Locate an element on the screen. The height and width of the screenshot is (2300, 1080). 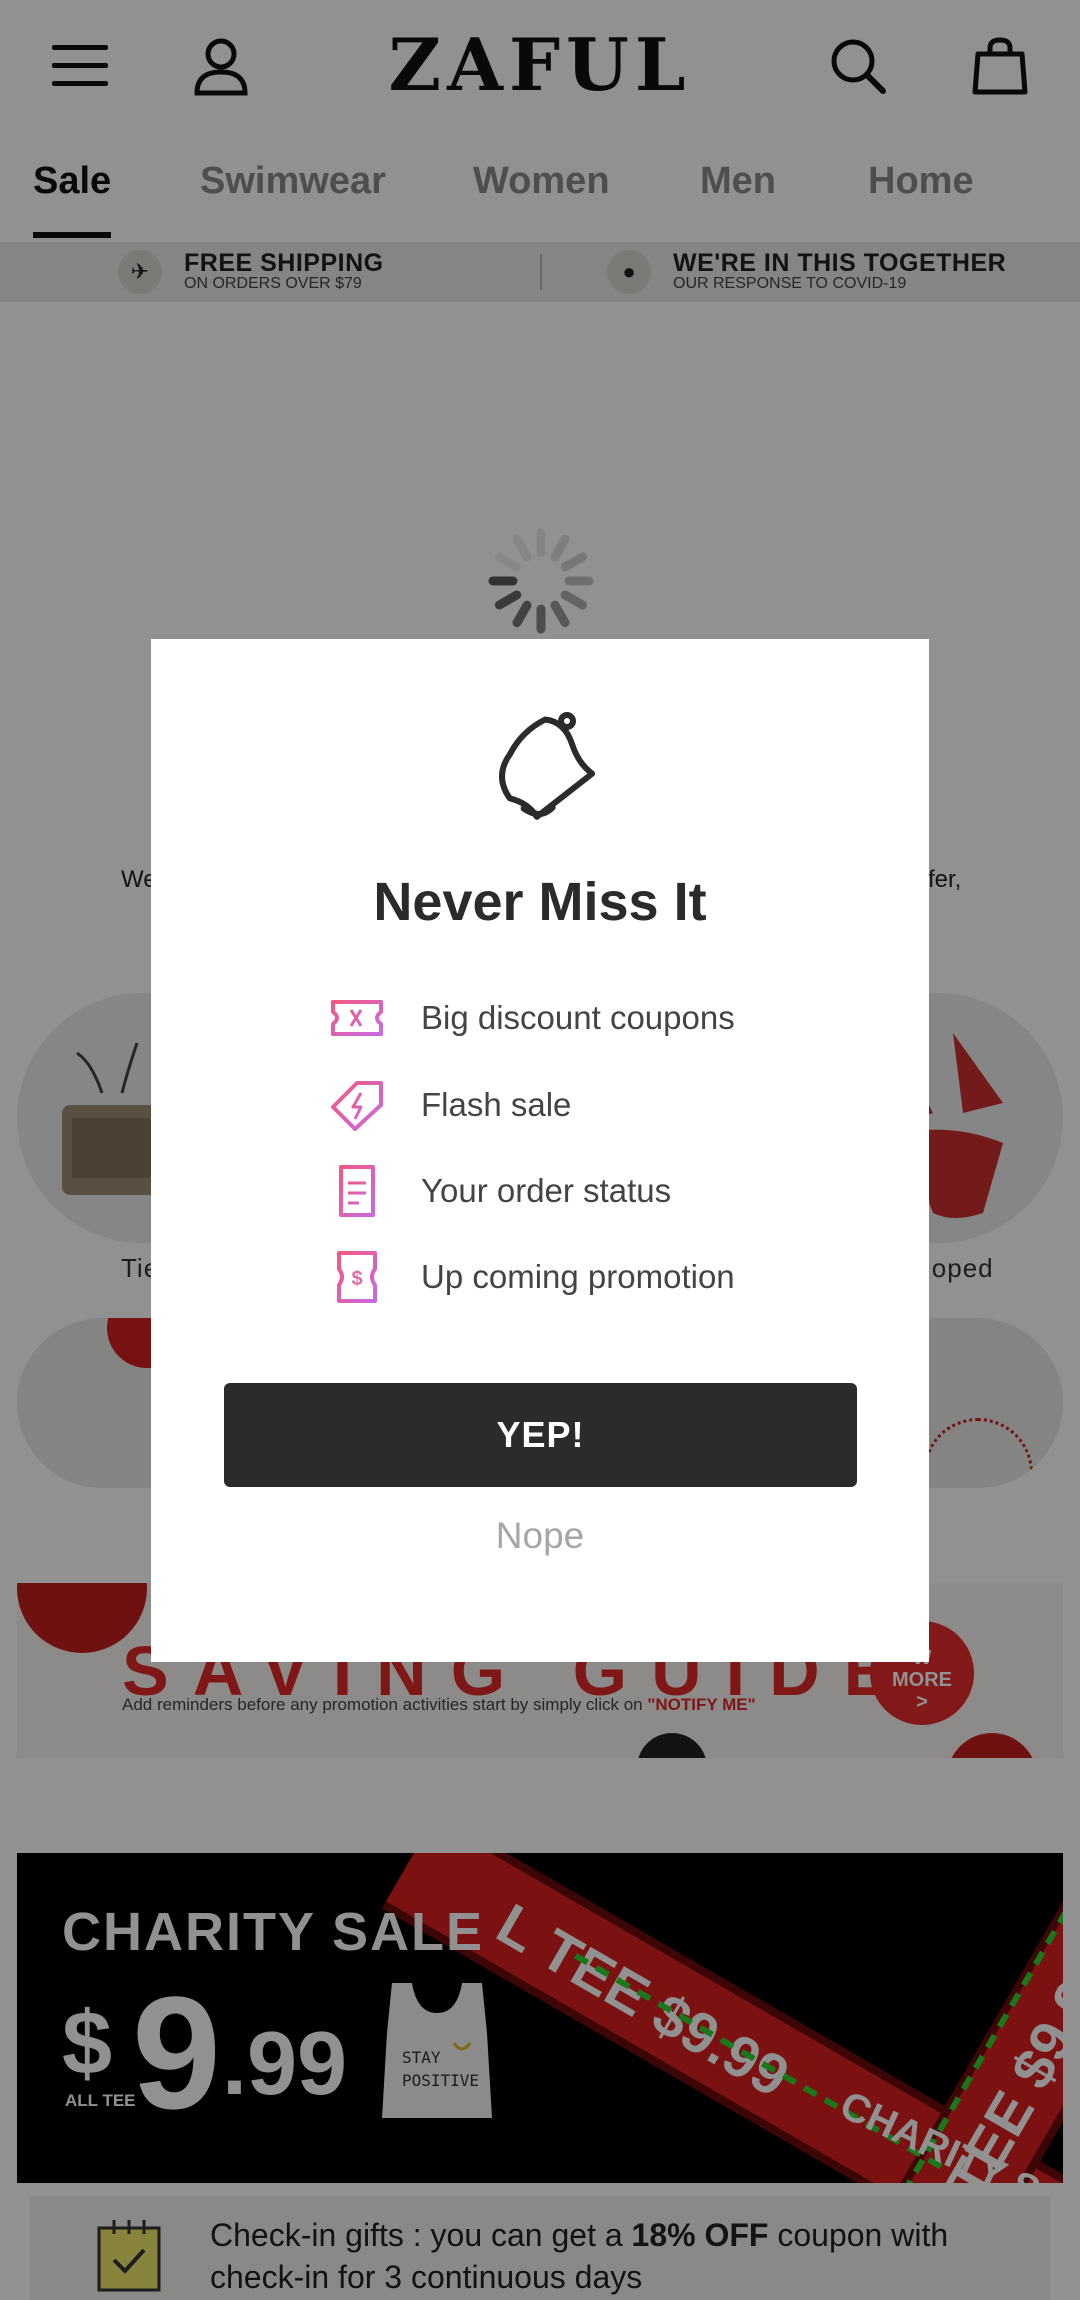
feature-row-promotion: $ Up coming promotion is located at coordinates (531, 1277).